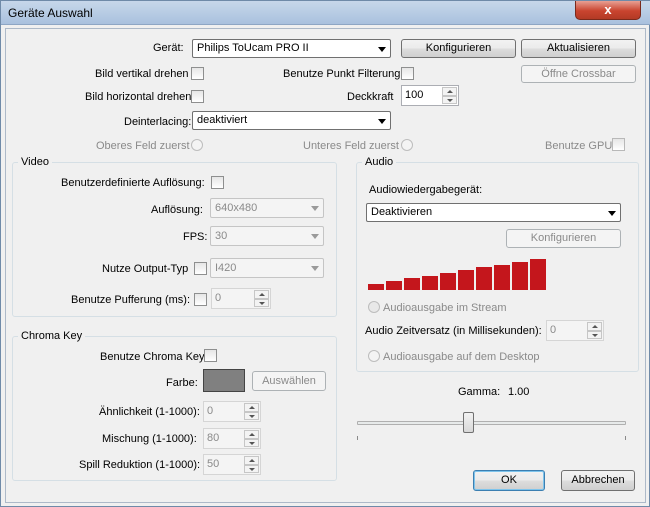 This screenshot has width=650, height=507. What do you see at coordinates (145, 269) in the screenshot?
I see `output-type-label: Nutze Output-Typ` at bounding box center [145, 269].